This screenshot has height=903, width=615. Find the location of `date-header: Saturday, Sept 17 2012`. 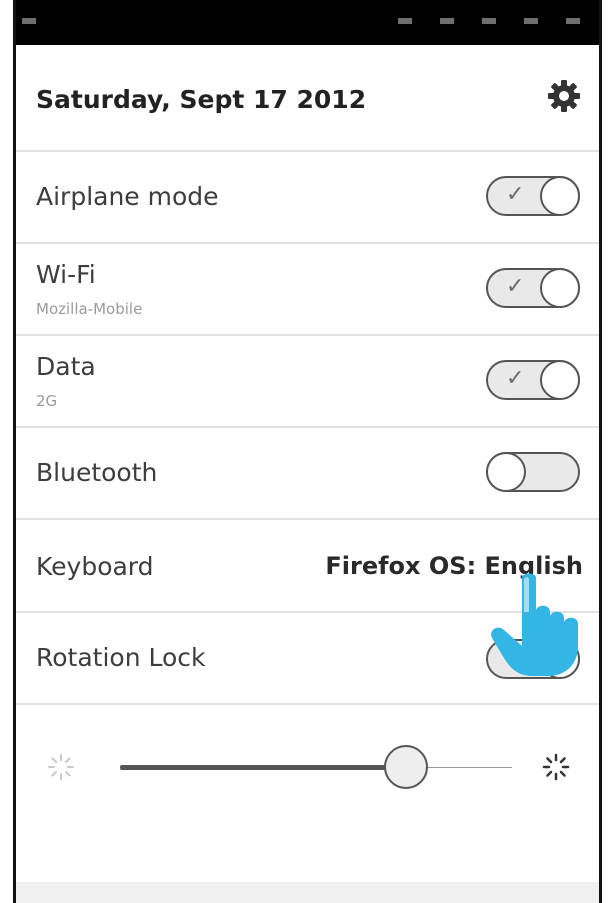

date-header: Saturday, Sept 17 2012 is located at coordinates (307, 98).